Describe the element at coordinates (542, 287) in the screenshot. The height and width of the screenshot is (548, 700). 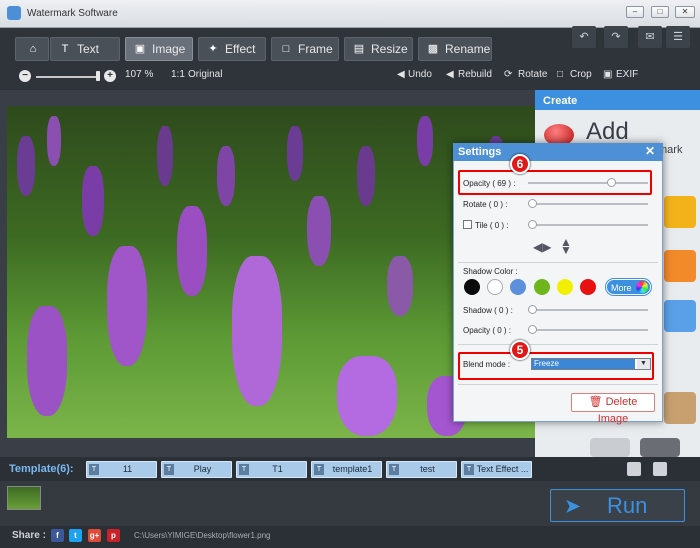
I see `swatch-green` at that location.